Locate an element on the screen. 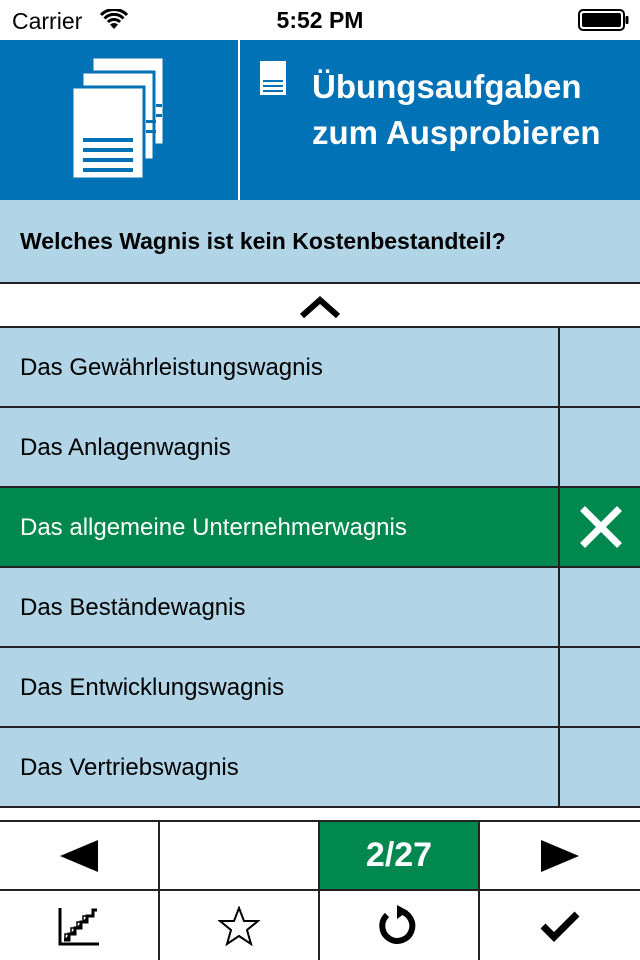 The height and width of the screenshot is (960, 640). page-title: Übungsaufgaben zum Ausprobieren is located at coordinates (472, 110).